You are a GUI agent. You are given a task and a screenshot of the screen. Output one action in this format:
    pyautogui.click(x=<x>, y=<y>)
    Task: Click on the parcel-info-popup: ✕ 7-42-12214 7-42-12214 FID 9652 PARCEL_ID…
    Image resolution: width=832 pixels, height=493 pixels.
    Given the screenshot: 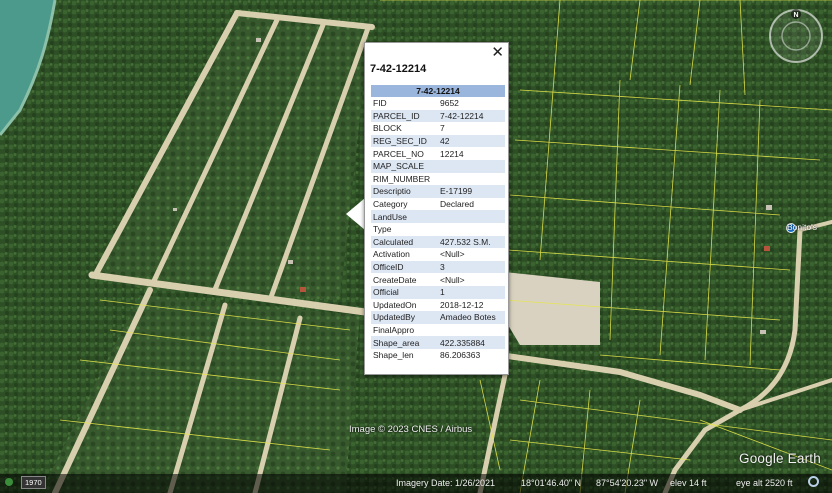 What is the action you would take?
    pyautogui.click(x=436, y=208)
    